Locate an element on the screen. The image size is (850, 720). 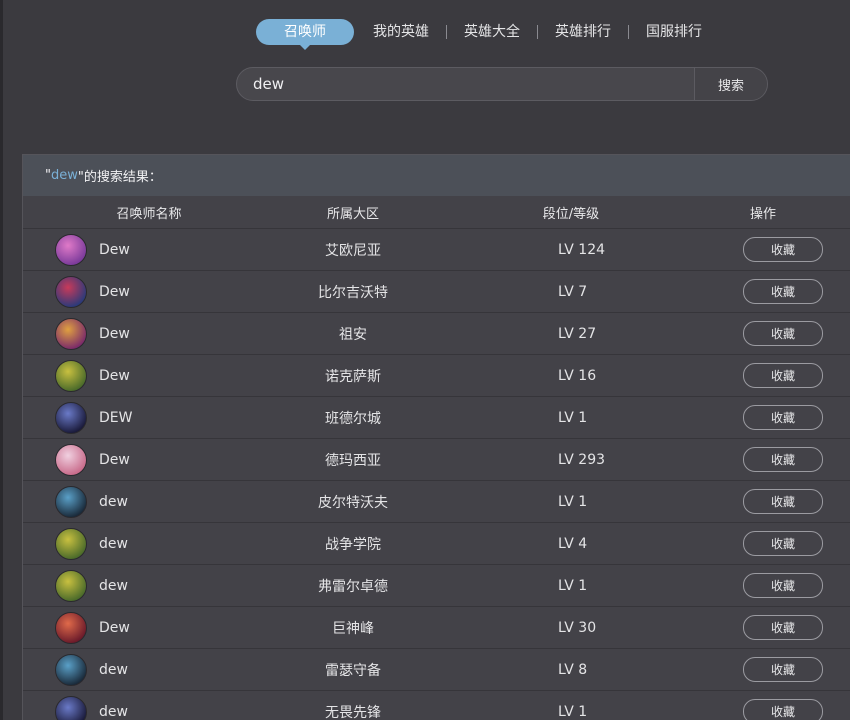
table-row: dew 弗雷尔卓德 LV 1 收藏 is located at coordinates (436, 586).